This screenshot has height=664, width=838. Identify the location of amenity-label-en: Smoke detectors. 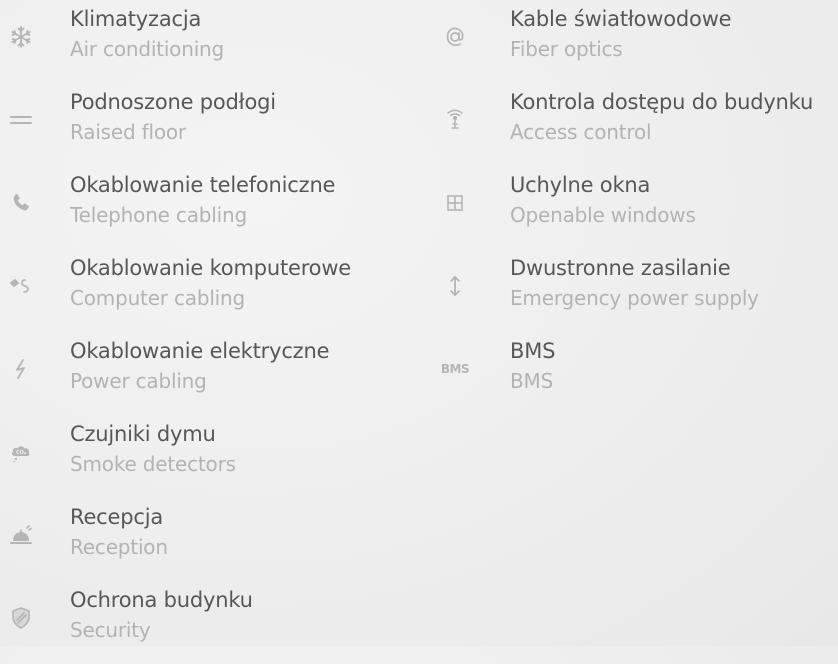
(153, 464).